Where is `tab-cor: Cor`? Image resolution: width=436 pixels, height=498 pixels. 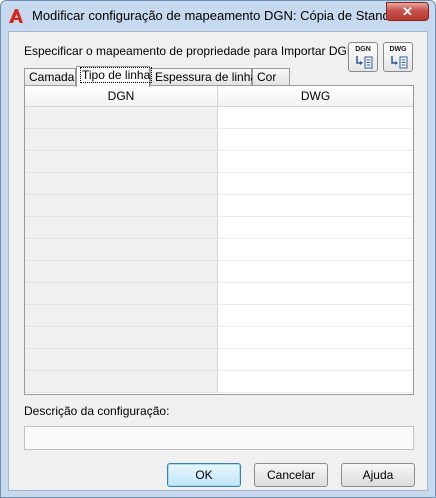
tab-cor: Cor is located at coordinates (271, 77).